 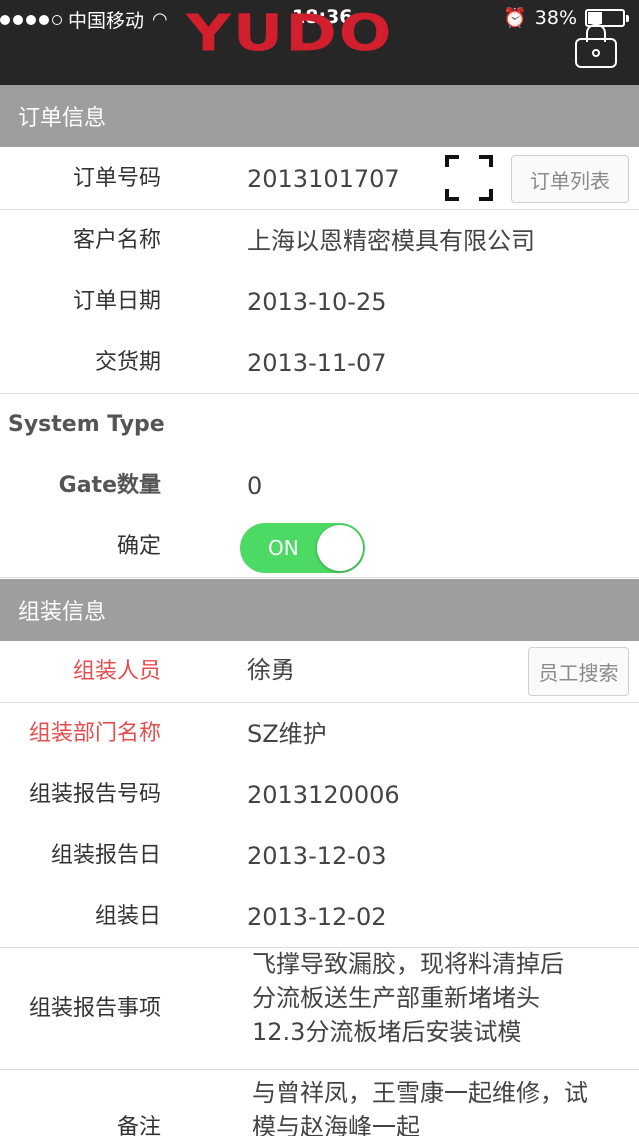 I want to click on report-date-value: 2013-12-03, so click(x=316, y=856).